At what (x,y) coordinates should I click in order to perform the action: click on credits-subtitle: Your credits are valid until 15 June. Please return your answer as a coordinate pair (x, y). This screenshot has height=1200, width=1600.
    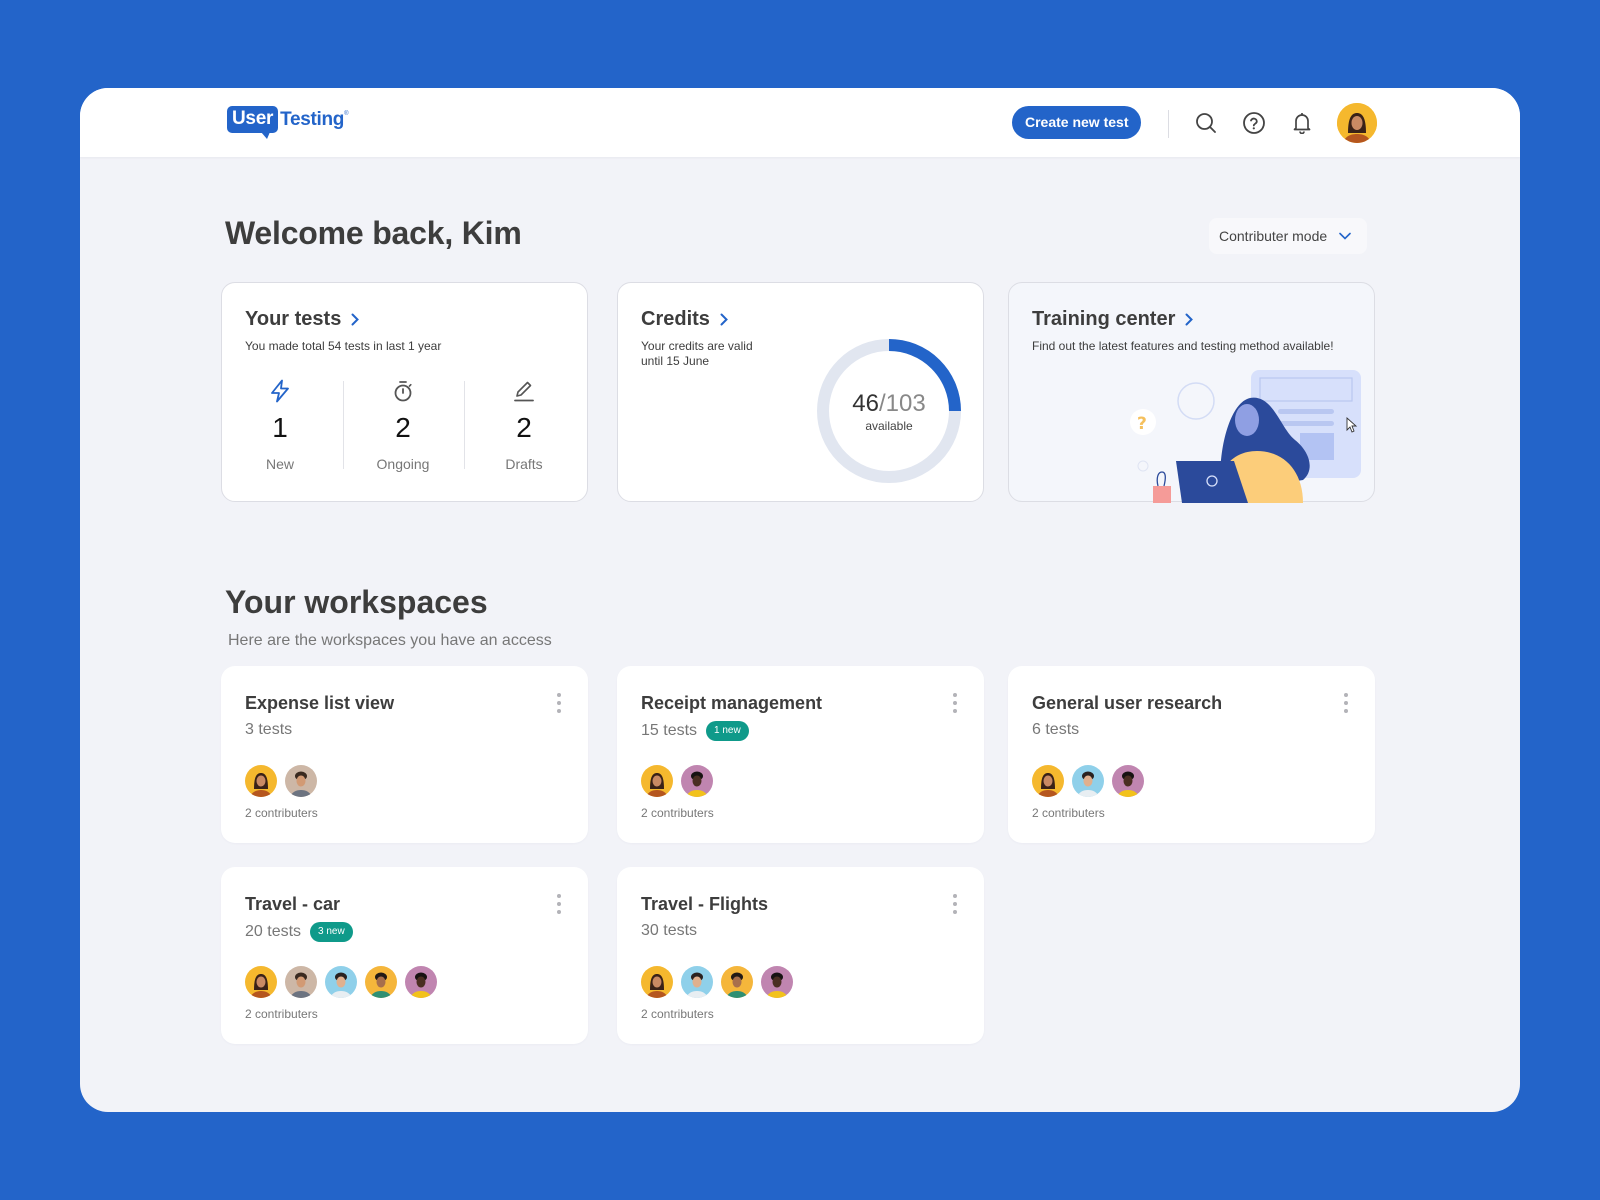
    Looking at the image, I should click on (697, 354).